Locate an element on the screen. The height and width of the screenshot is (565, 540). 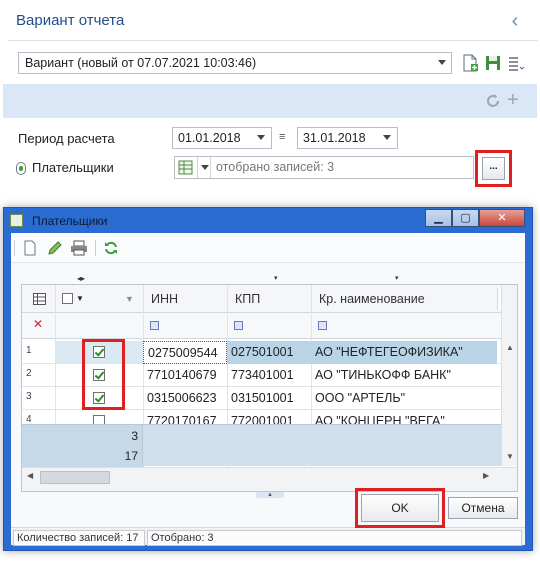
new-variant-icon is located at coordinates (470, 63).